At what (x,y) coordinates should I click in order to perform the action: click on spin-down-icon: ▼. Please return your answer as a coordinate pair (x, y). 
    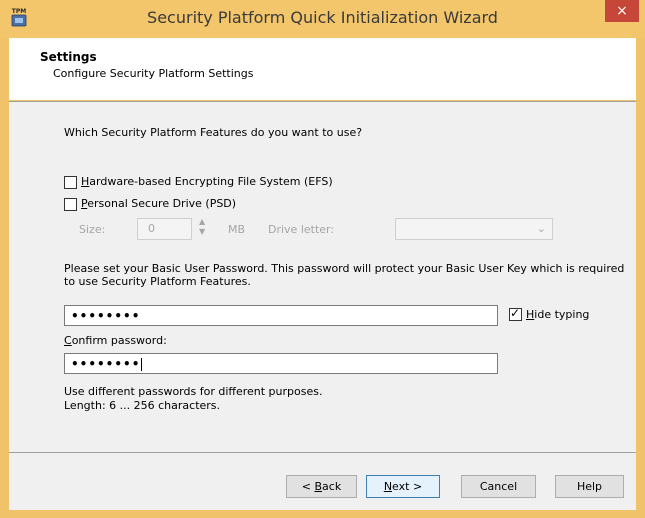
    Looking at the image, I should click on (202, 232).